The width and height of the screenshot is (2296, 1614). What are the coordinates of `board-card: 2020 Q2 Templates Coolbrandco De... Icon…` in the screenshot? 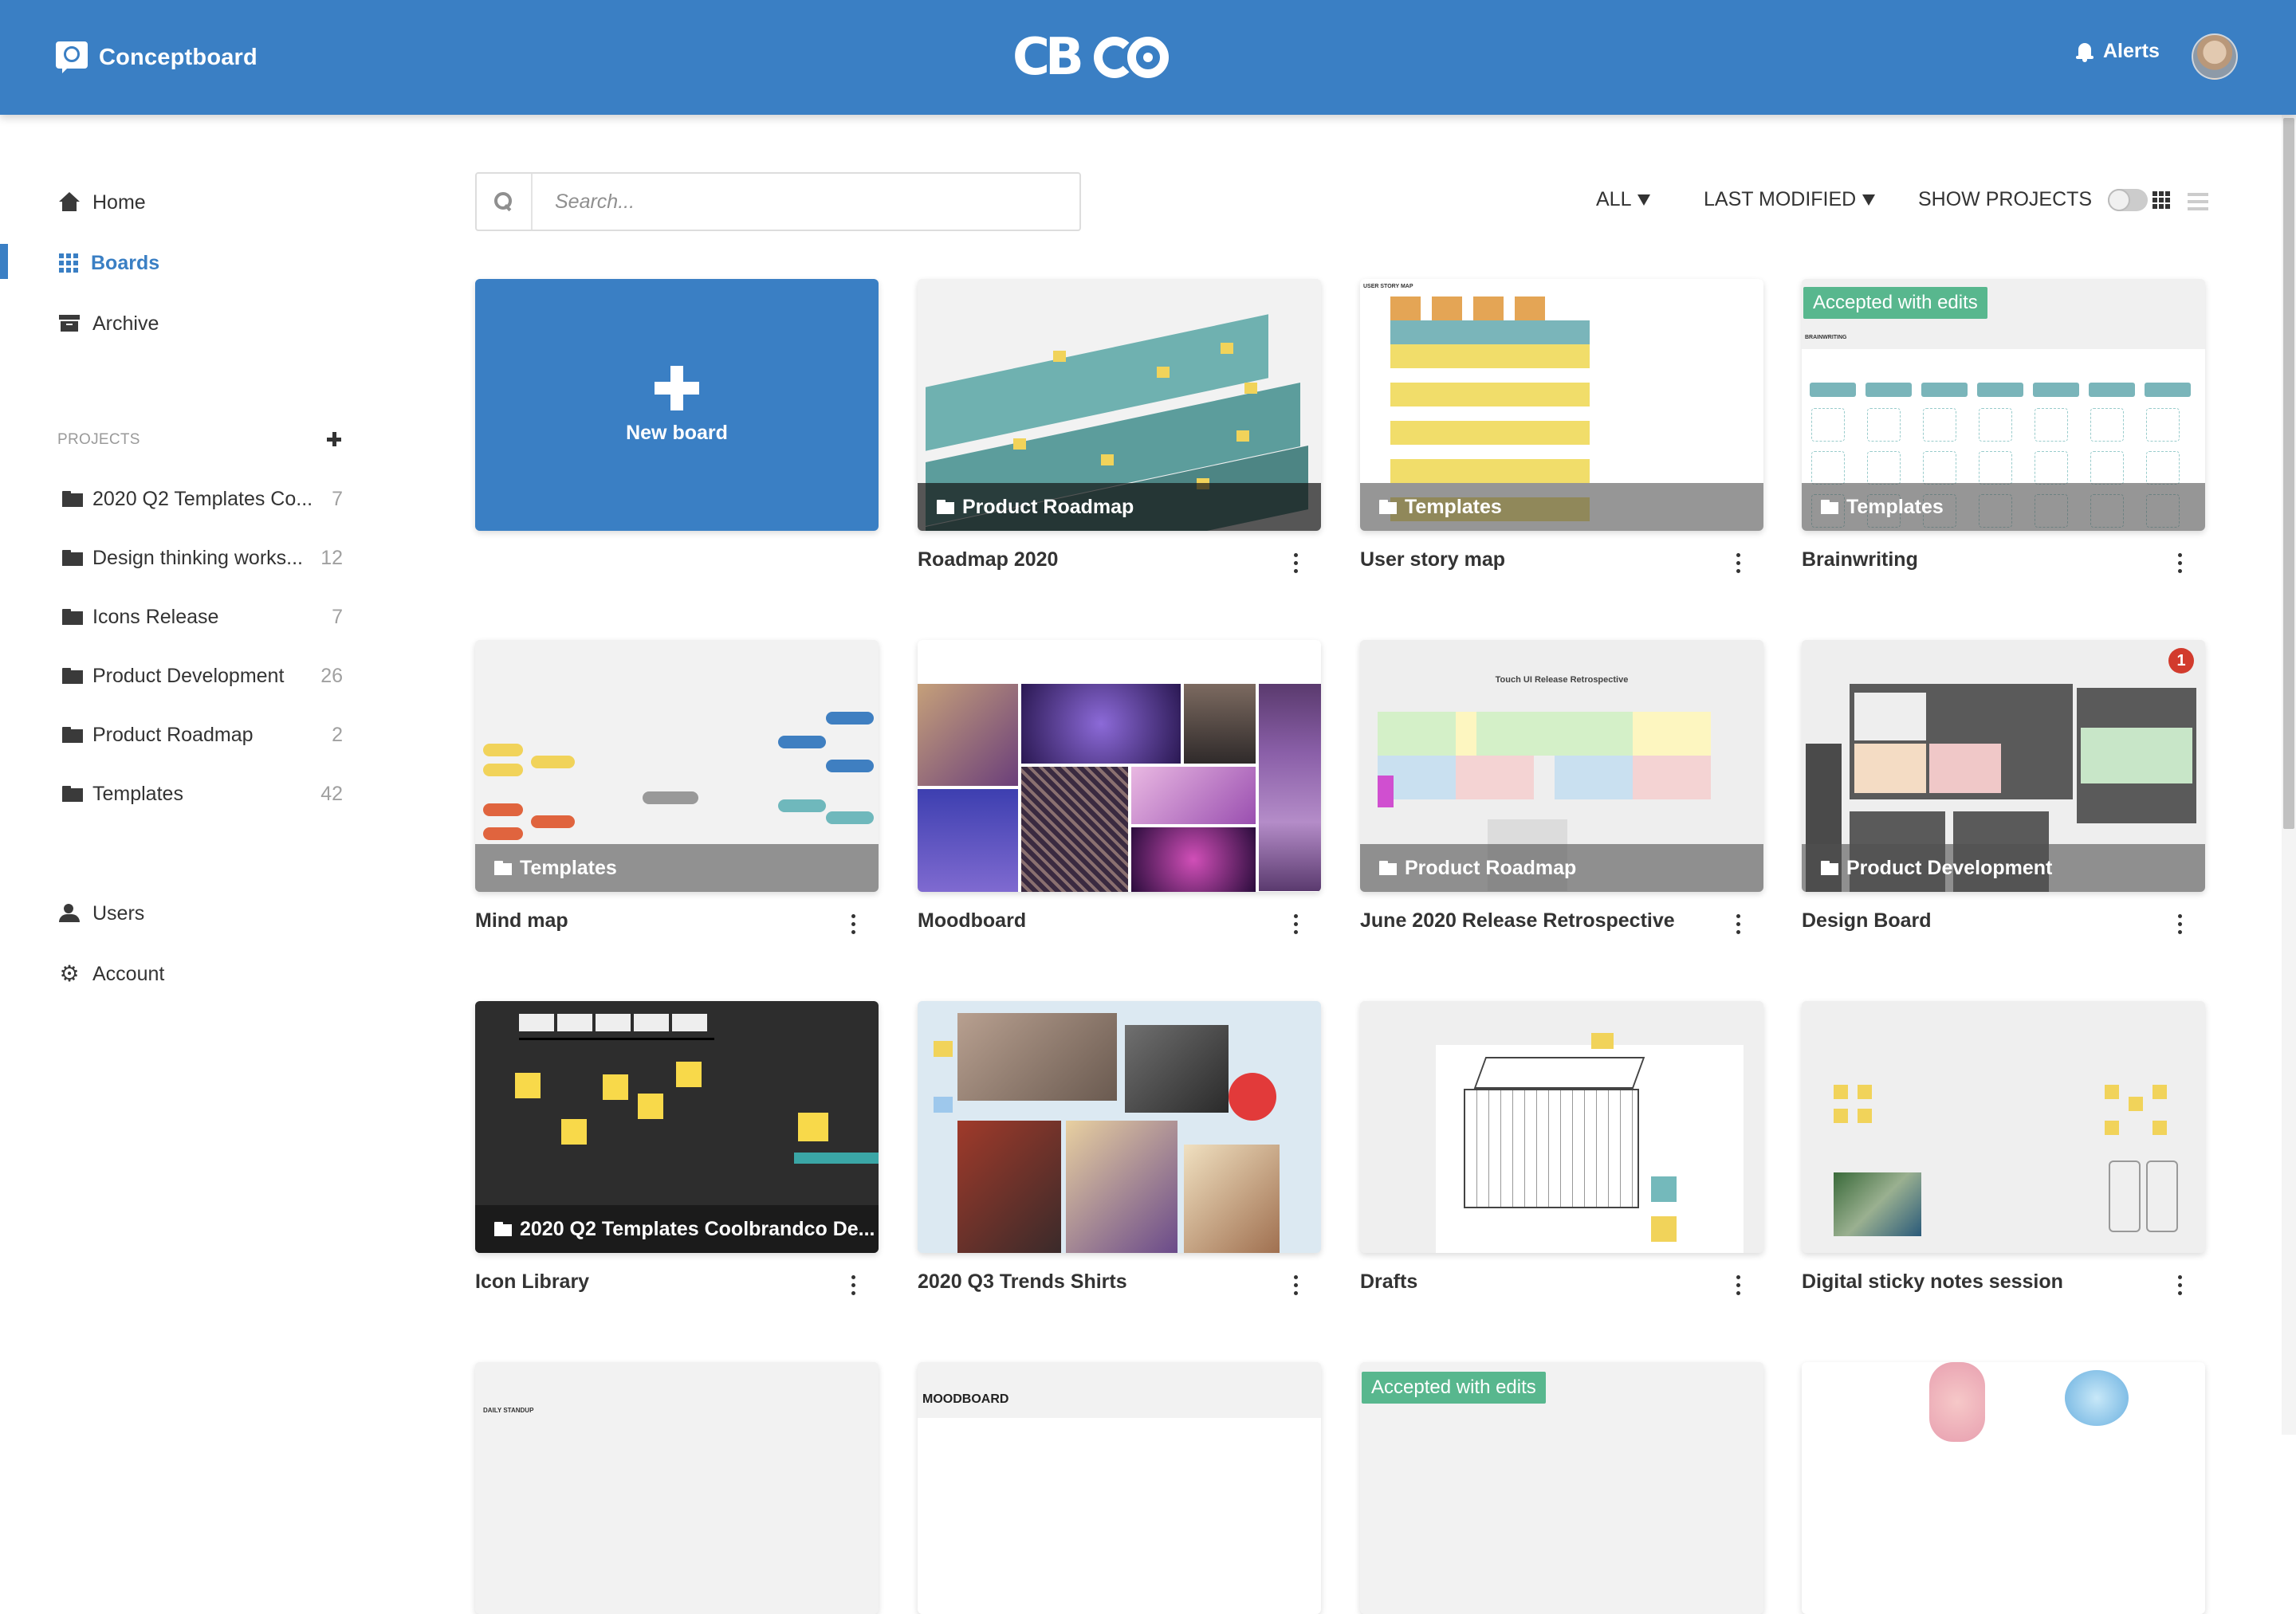 It's located at (677, 1148).